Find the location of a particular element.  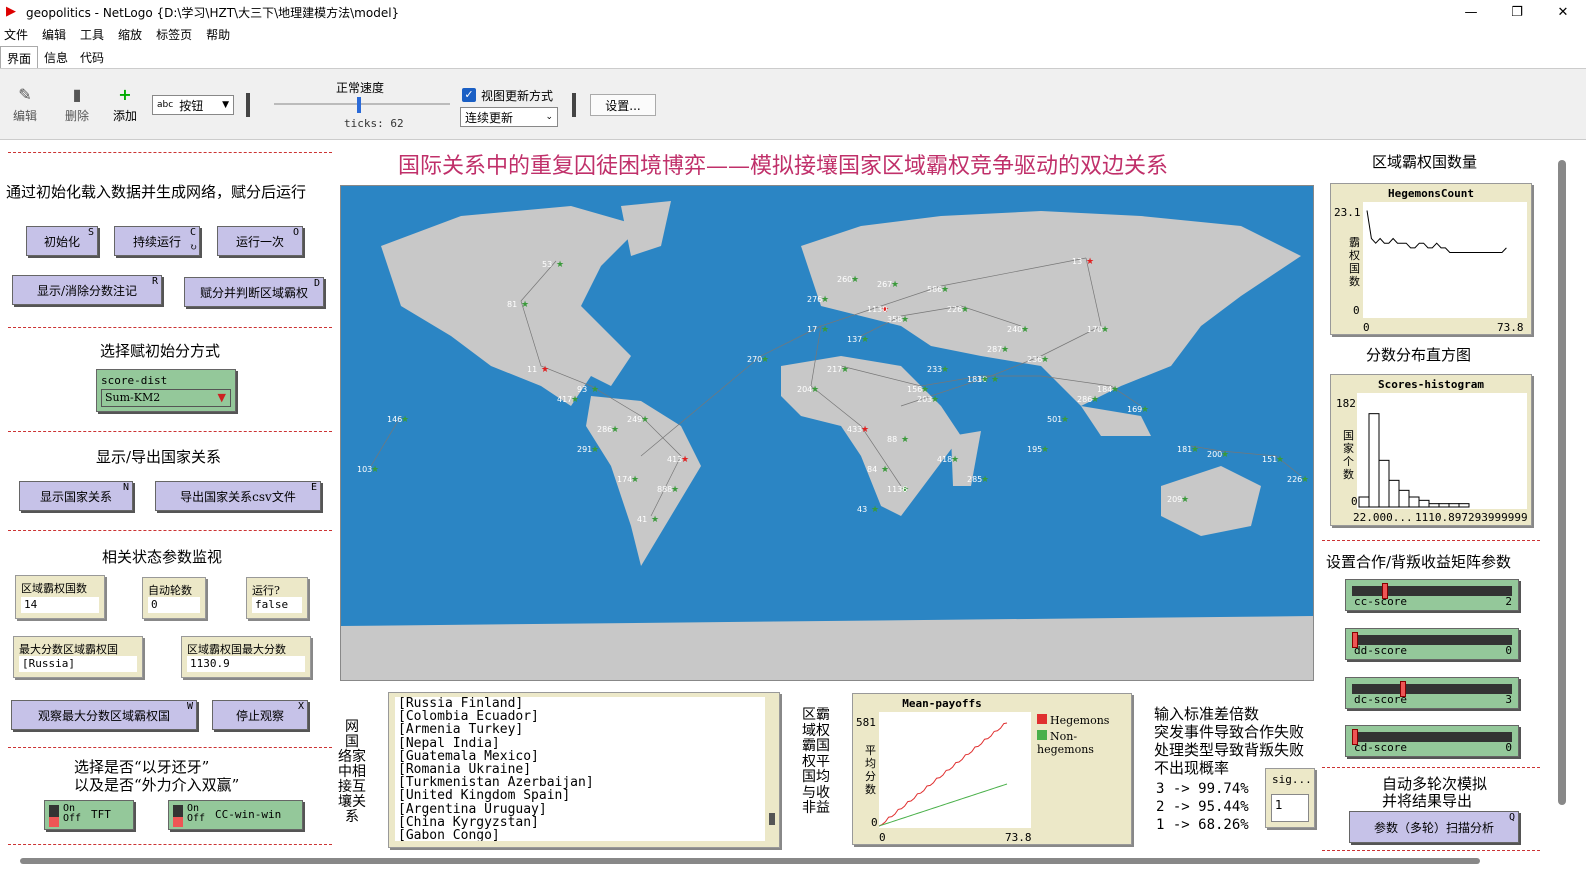

view-update-label: 视图更新方式 is located at coordinates (517, 96).